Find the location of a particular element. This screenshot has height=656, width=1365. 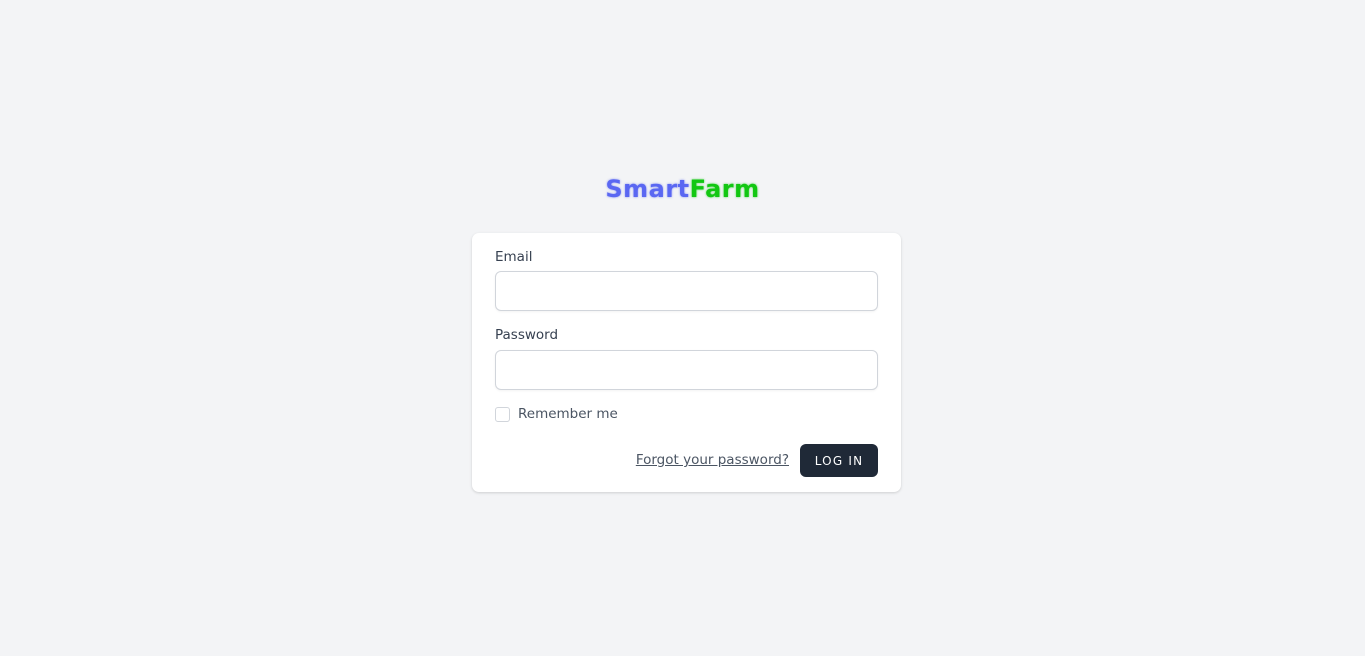

app-logo: SmartFarm is located at coordinates (682, 189).